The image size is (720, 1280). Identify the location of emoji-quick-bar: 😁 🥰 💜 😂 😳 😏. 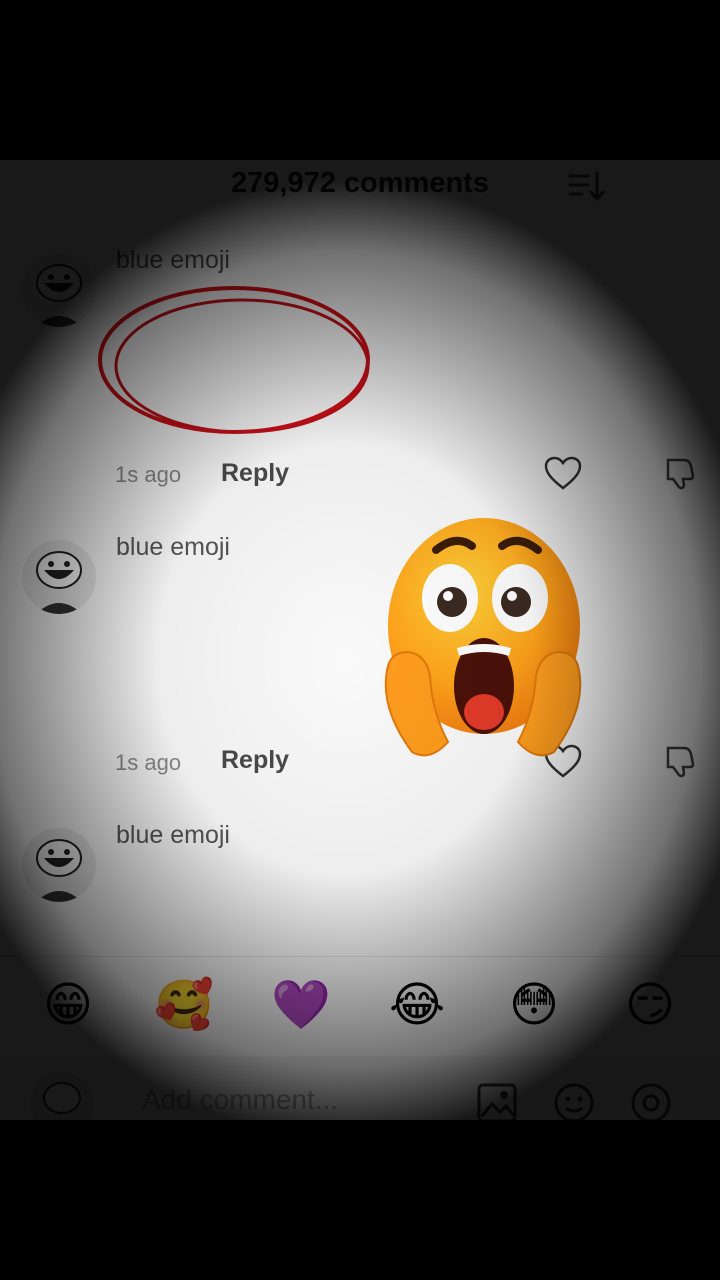
(360, 1006).